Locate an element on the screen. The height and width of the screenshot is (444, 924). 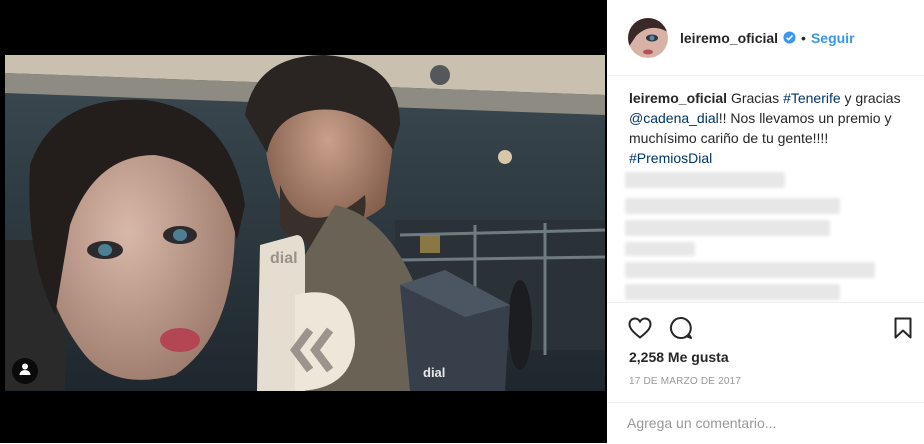
caption-text: Gracias is located at coordinates (757, 98).